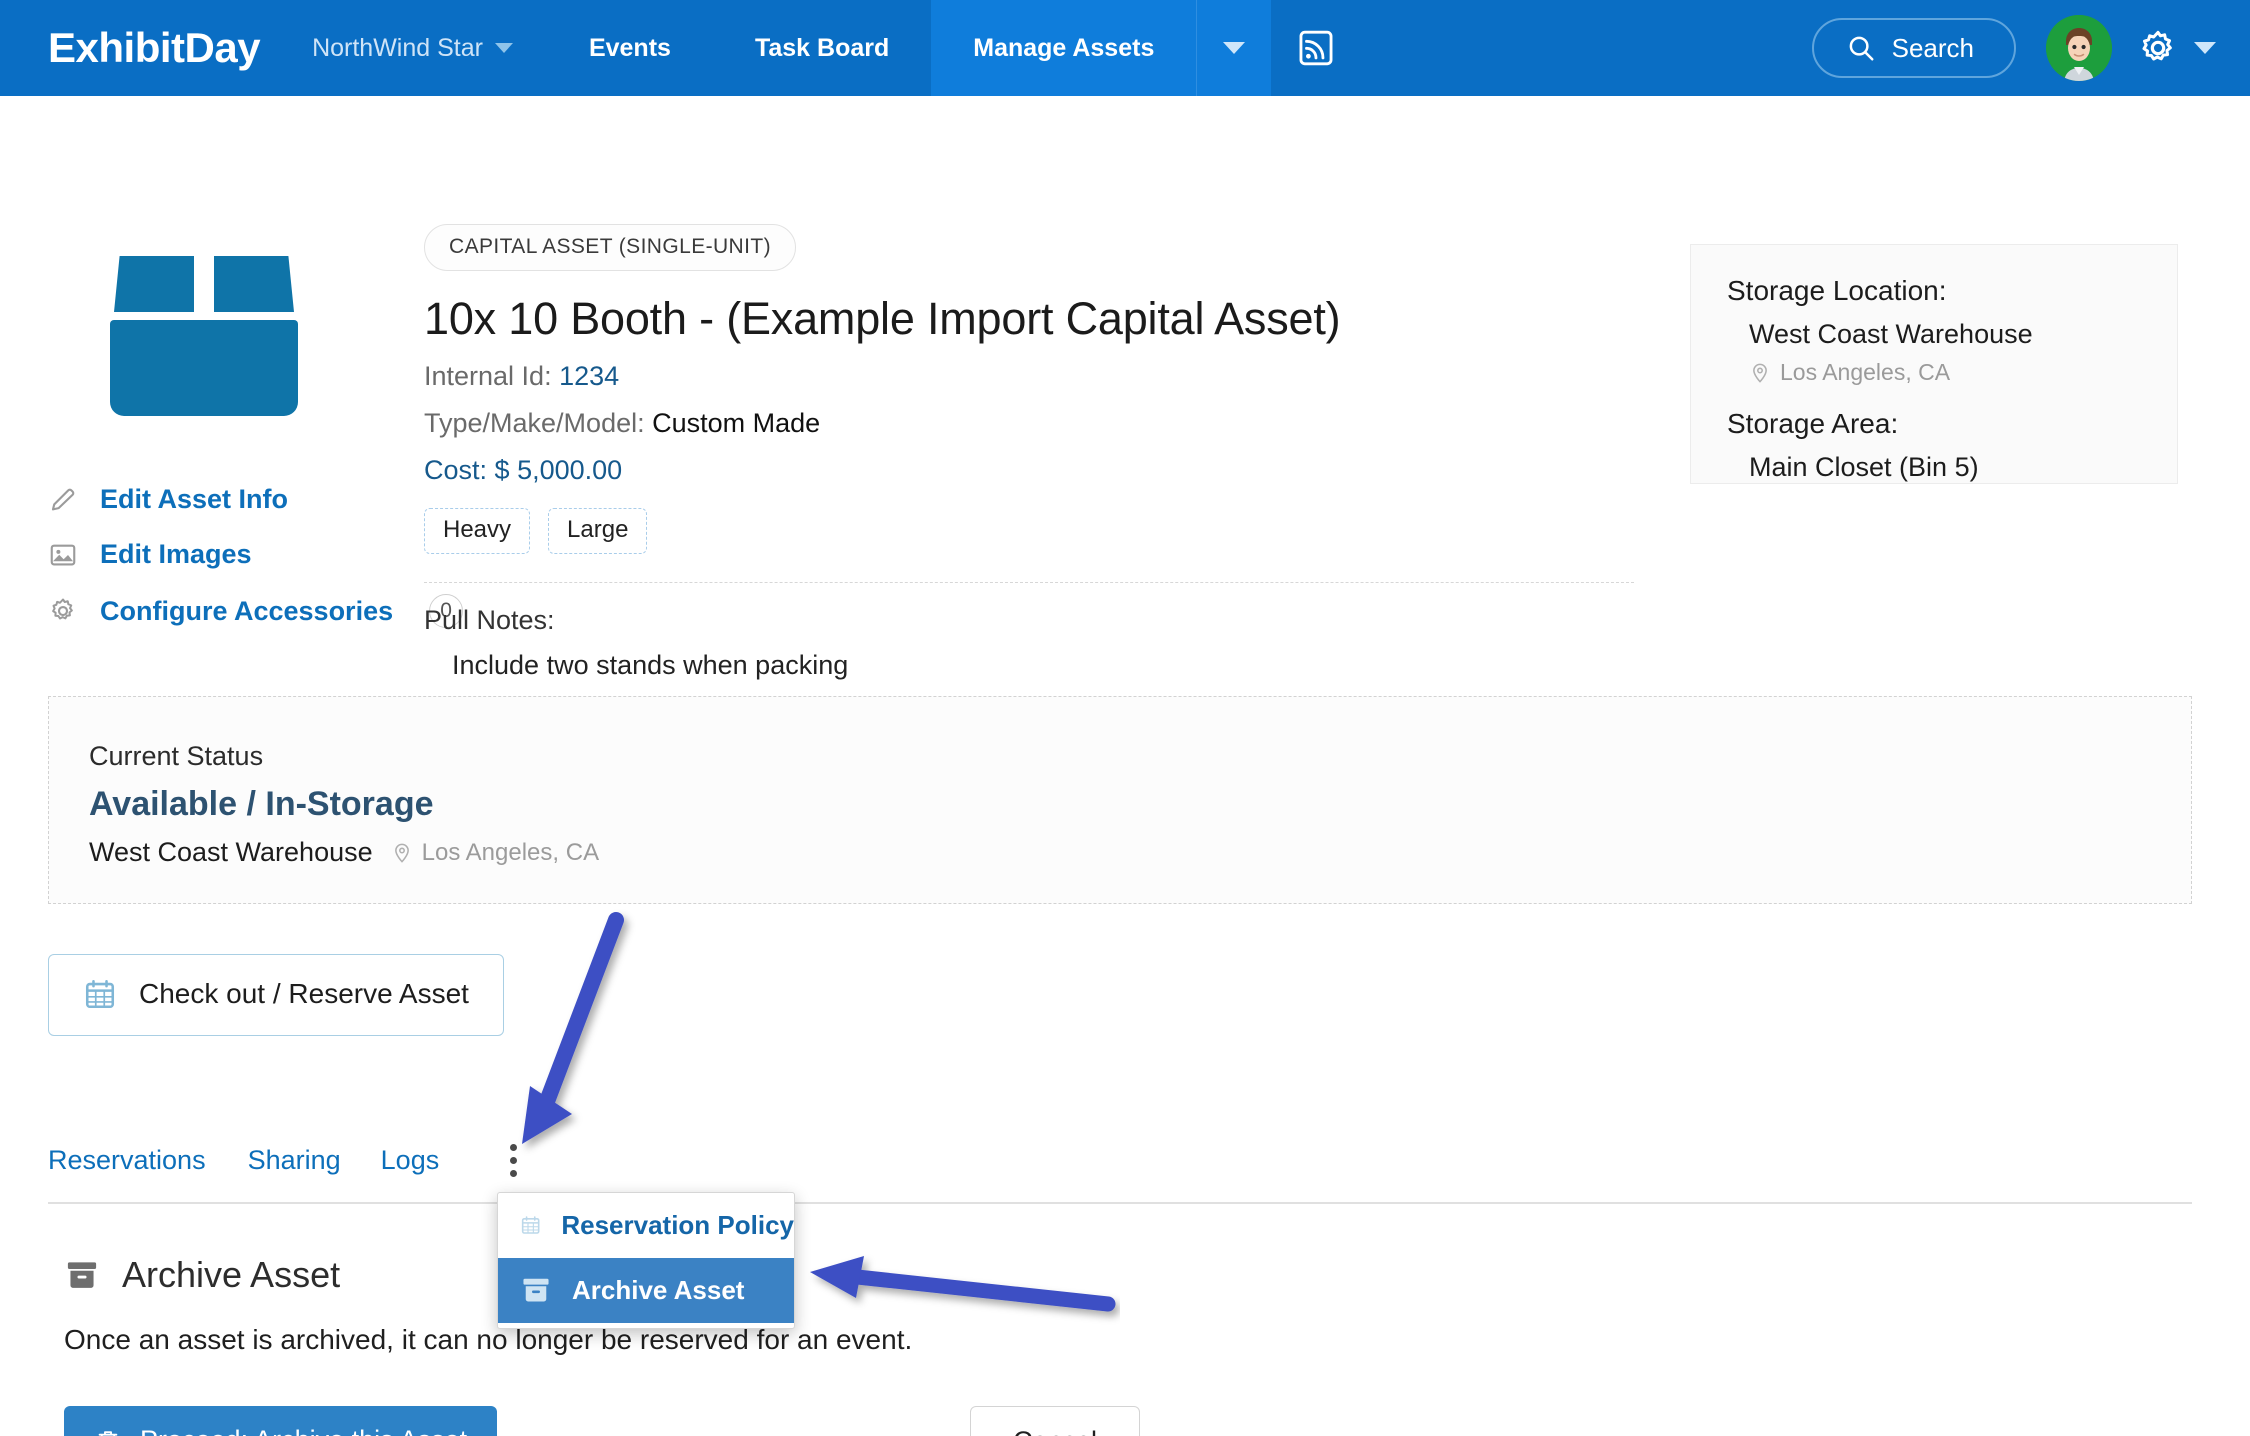 This screenshot has width=2250, height=1436. I want to click on box-body, so click(204, 368).